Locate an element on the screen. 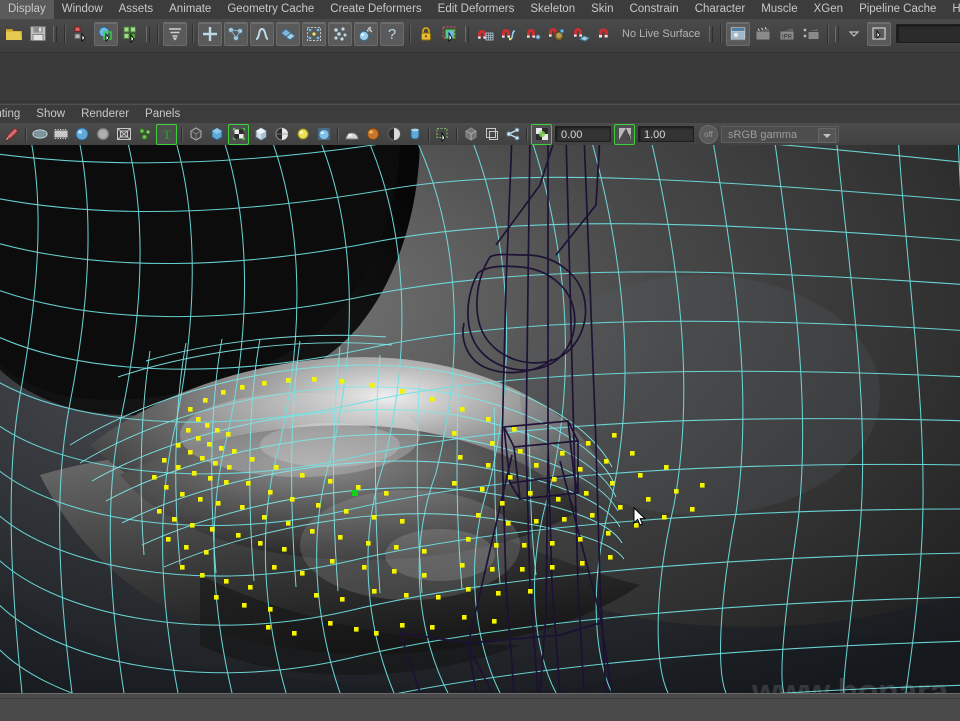 This screenshot has width=960, height=721. svg-text: IPR is located at coordinates (787, 38).